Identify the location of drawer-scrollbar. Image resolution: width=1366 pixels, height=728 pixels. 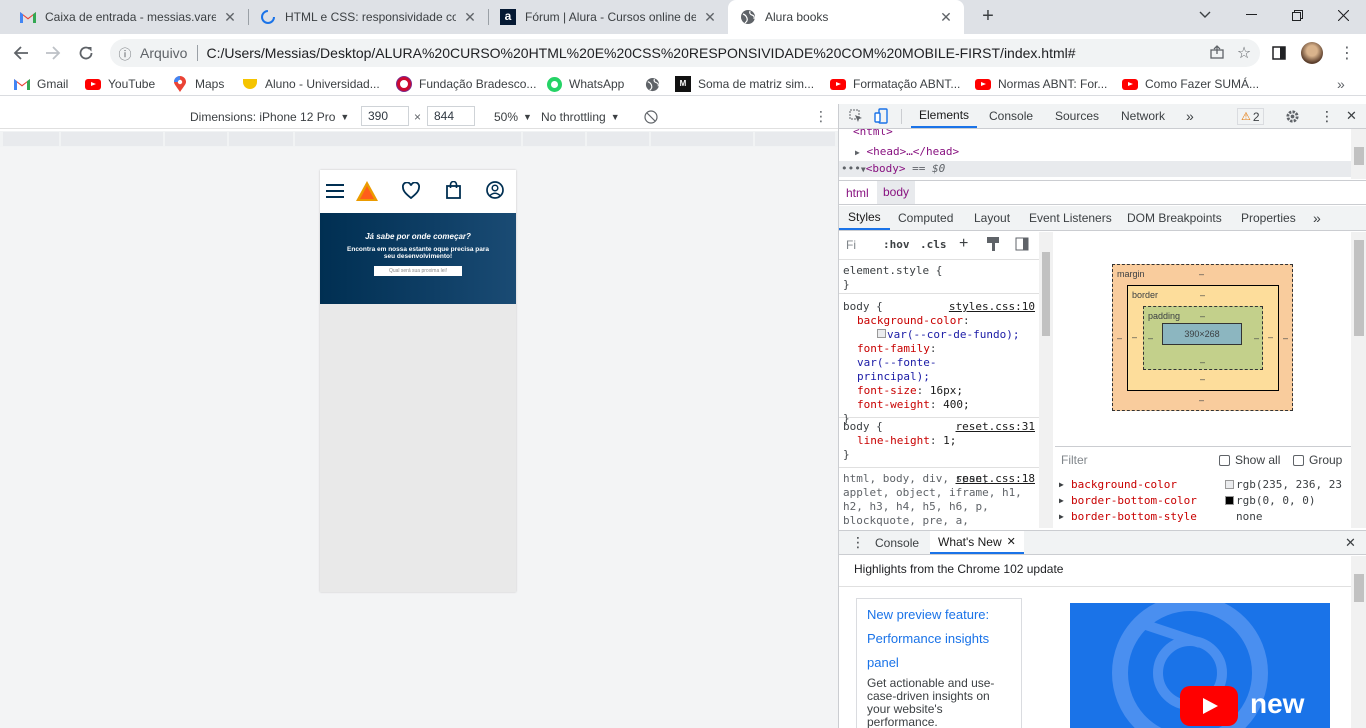
(1358, 642).